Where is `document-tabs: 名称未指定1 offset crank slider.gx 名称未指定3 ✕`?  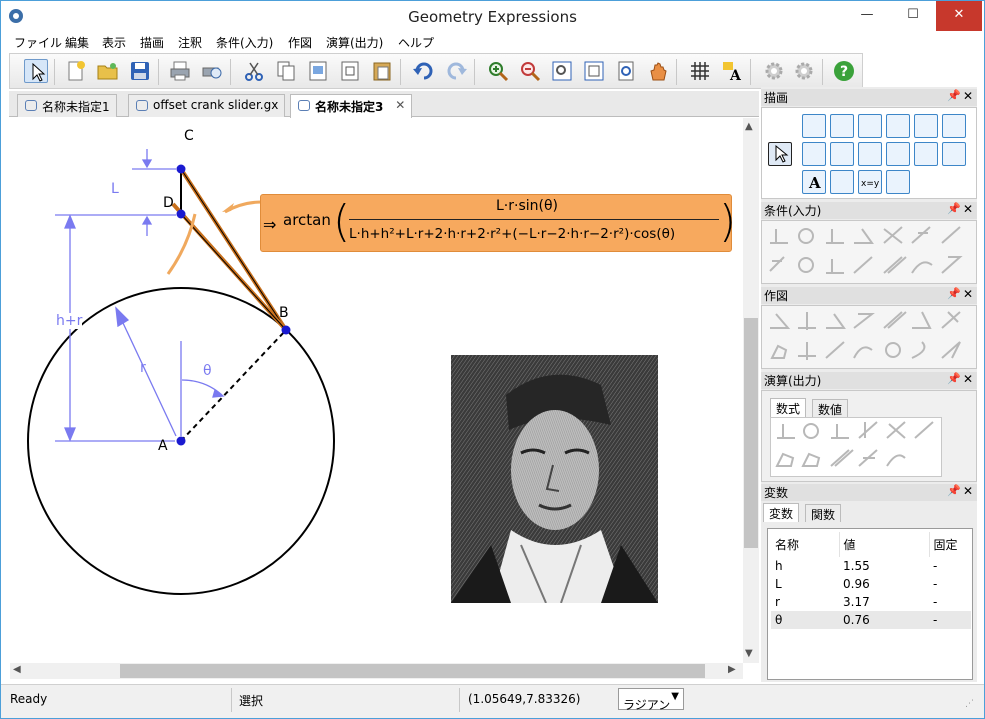 document-tabs: 名称未指定1 offset crank slider.gx 名称未指定3 ✕ is located at coordinates (384, 104).